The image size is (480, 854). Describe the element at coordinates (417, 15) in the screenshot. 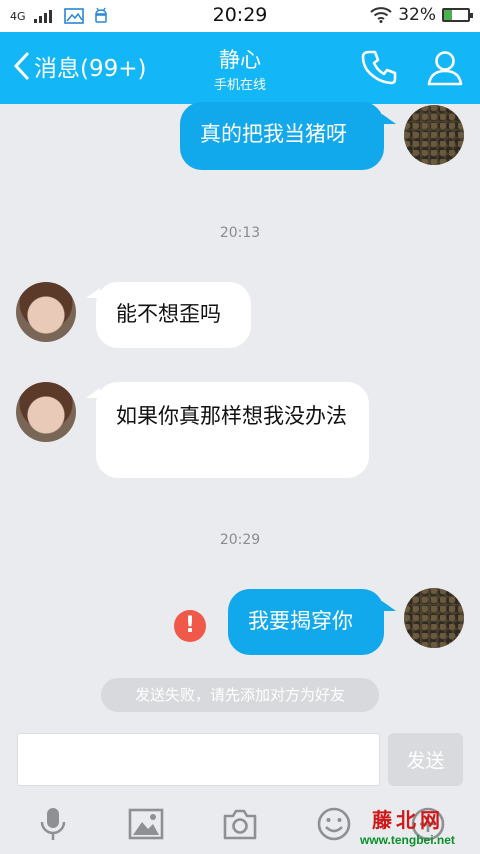

I see `battery-percent: 32%` at that location.